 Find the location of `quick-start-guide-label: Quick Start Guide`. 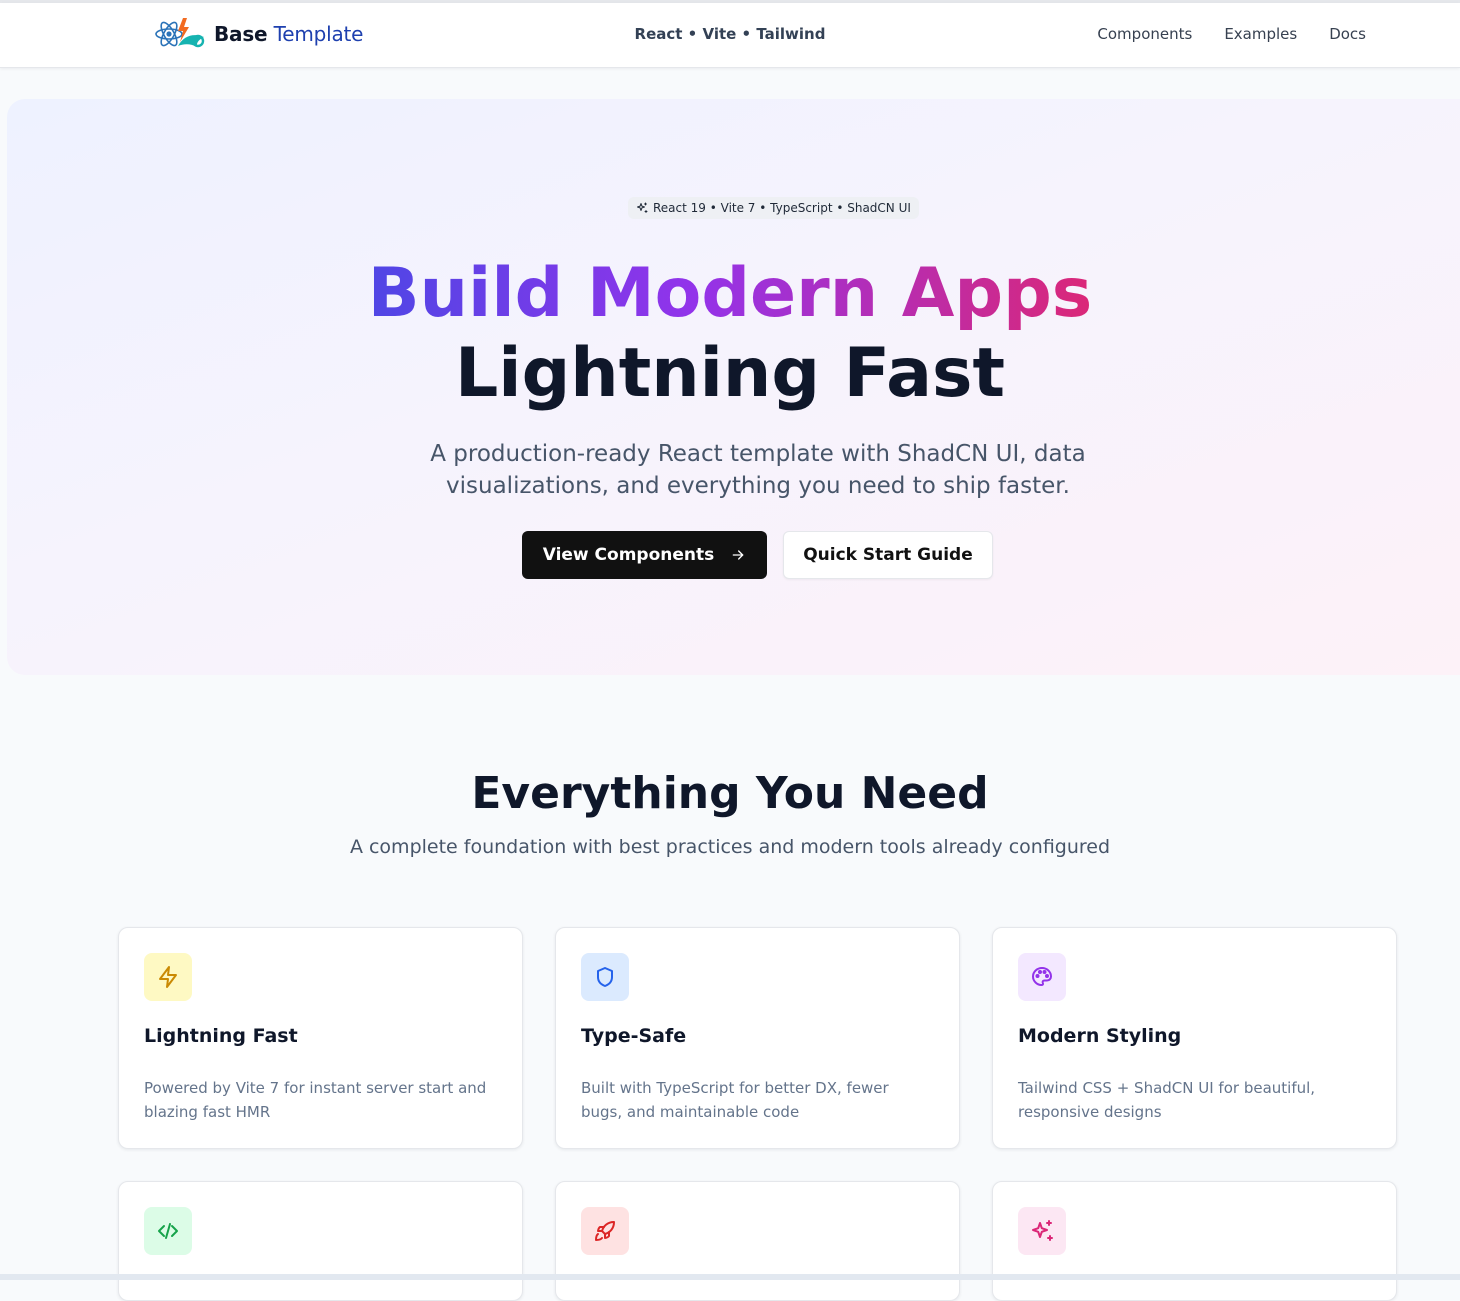

quick-start-guide-label: Quick Start Guide is located at coordinates (888, 555).